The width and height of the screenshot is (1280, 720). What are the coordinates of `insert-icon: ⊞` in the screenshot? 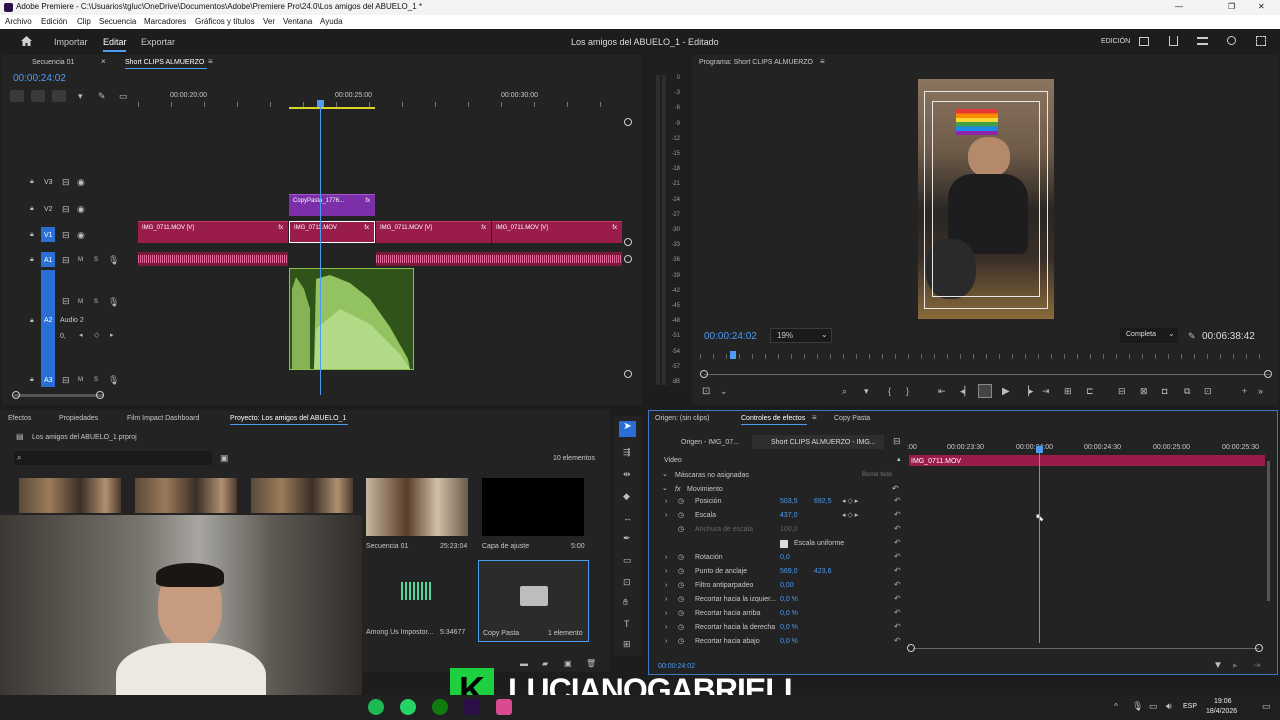 It's located at (1068, 391).